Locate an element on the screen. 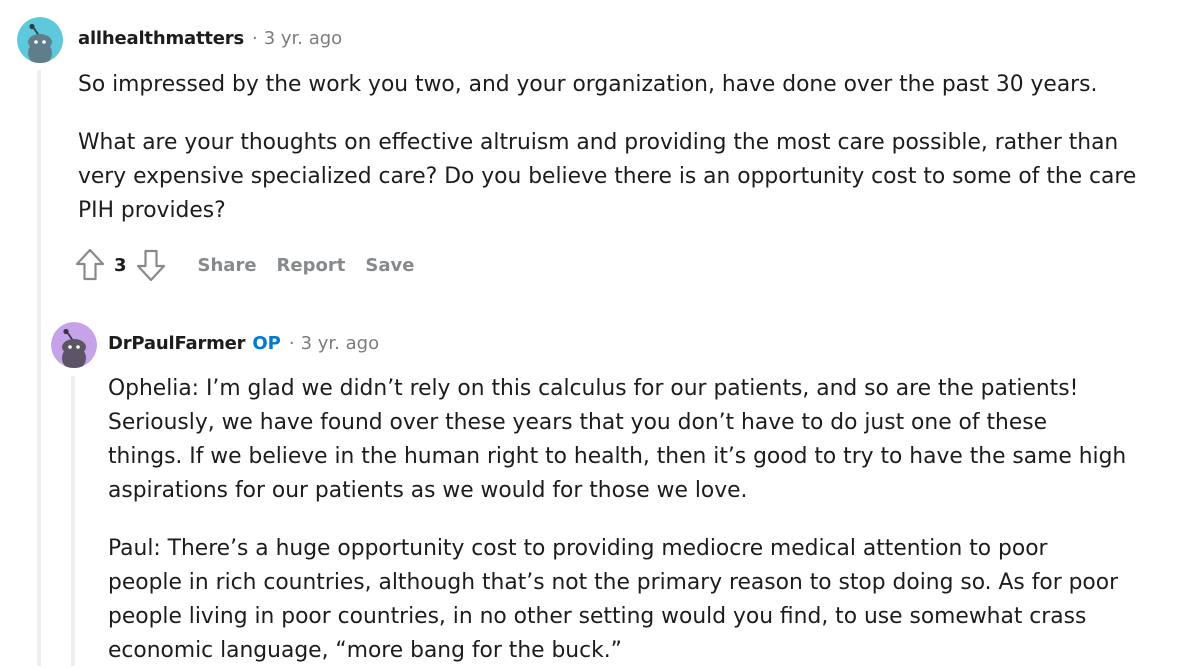 The width and height of the screenshot is (1200, 668). author-name: allhealthmatters is located at coordinates (161, 38).